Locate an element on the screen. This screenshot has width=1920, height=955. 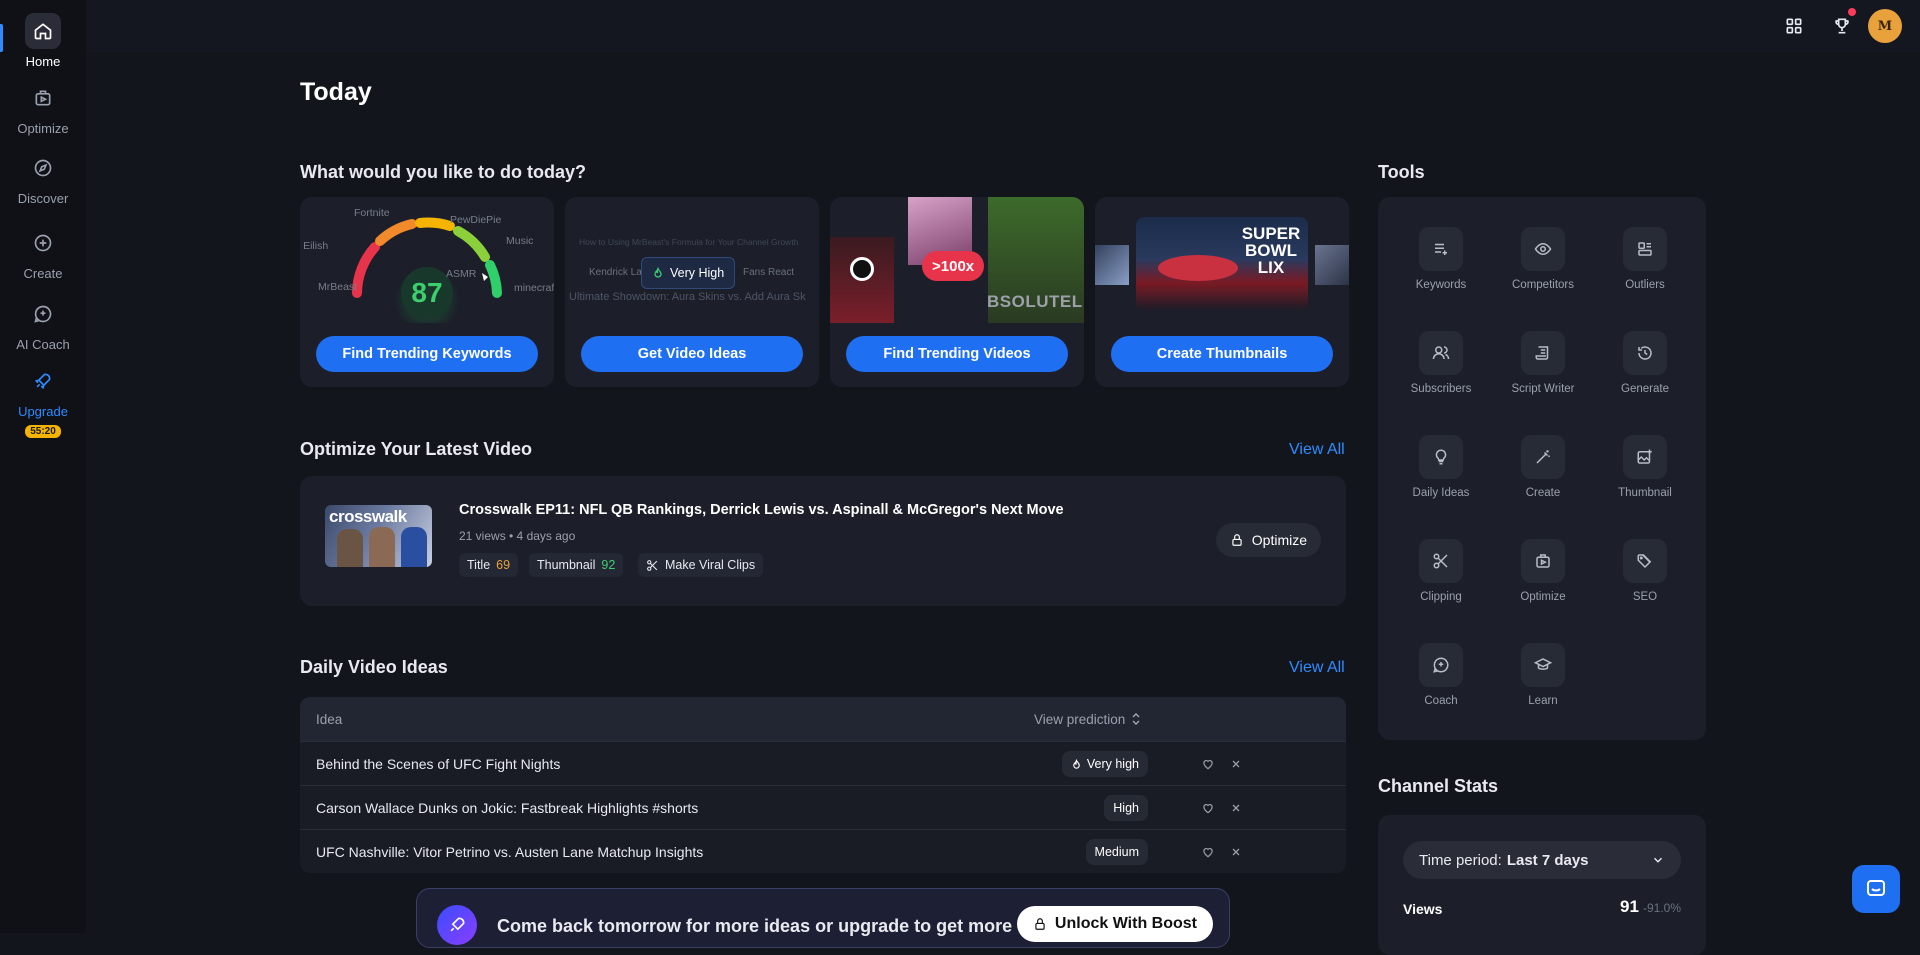
make-viral-clips-chip: Make Viral Clips is located at coordinates (701, 565).